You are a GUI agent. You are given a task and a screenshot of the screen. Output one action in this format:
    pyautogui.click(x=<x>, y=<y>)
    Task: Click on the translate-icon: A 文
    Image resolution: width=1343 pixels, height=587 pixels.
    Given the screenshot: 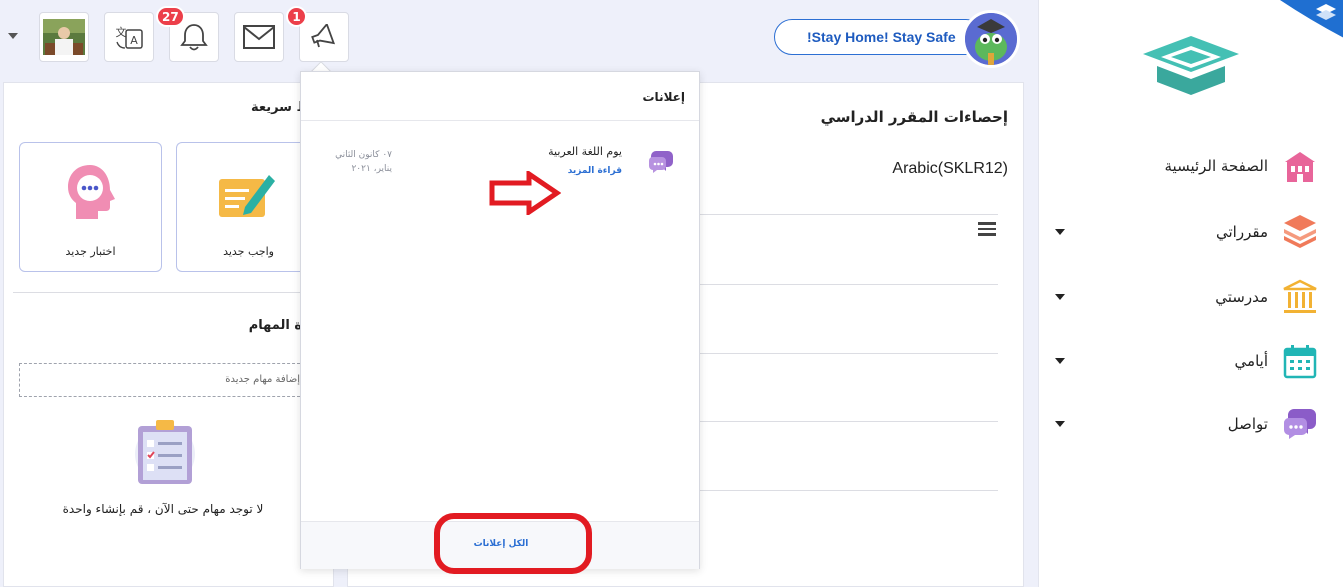 What is the action you would take?
    pyautogui.click(x=129, y=37)
    